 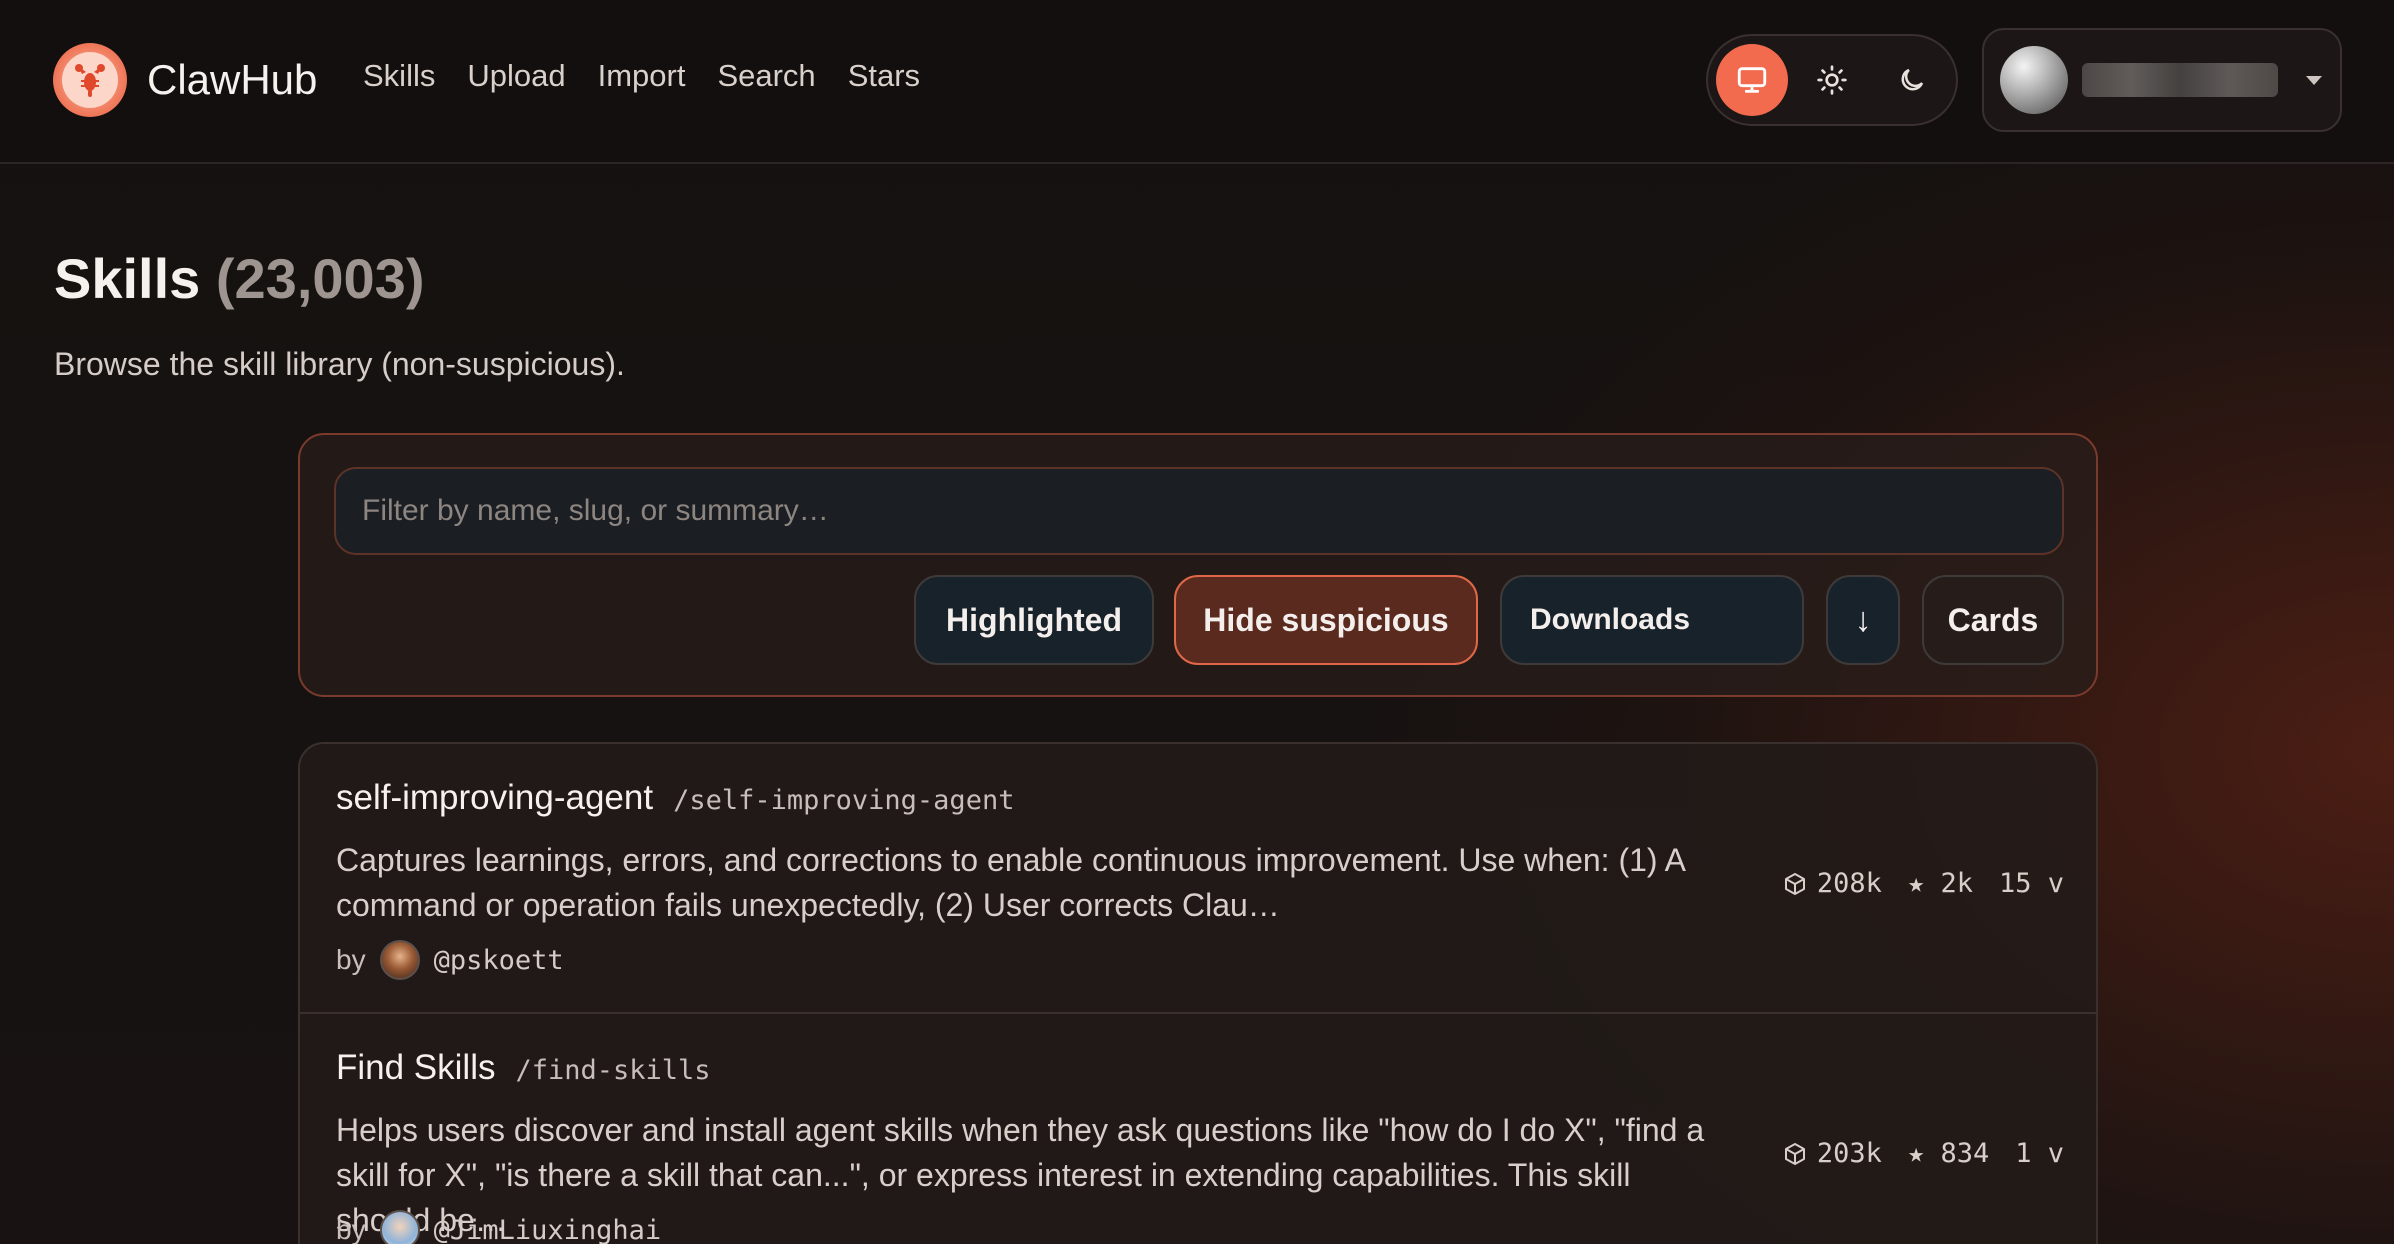 I want to click on chevron-down-icon, so click(x=2314, y=80).